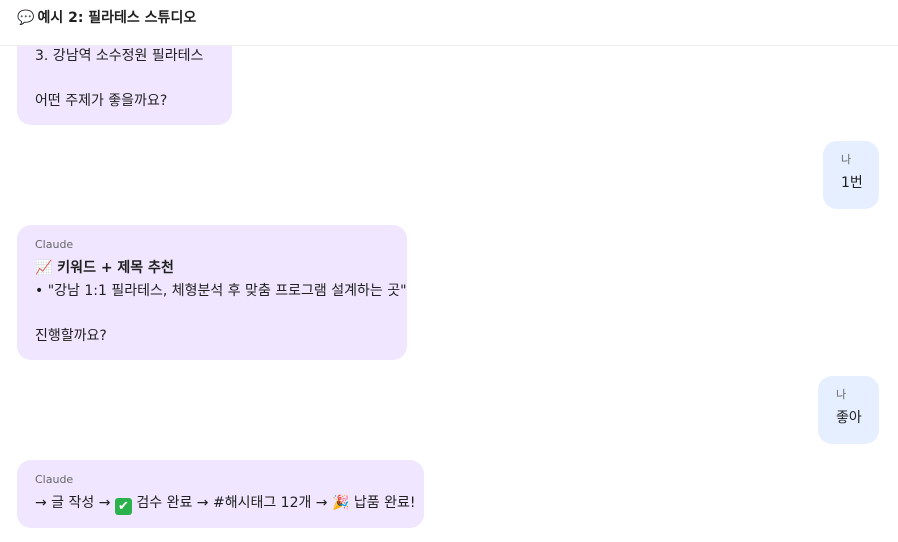 The height and width of the screenshot is (542, 898). What do you see at coordinates (101, 101) in the screenshot?
I see `message-line: 어떤 주제가 좋을까요?` at bounding box center [101, 101].